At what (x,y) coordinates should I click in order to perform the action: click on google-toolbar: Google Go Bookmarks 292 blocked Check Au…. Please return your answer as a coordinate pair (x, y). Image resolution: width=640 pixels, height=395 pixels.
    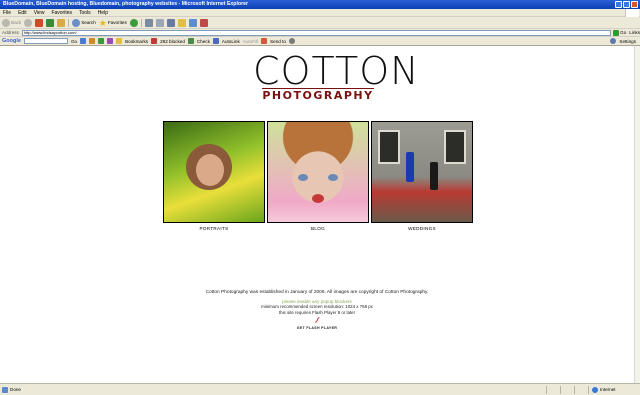
    Looking at the image, I should click on (320, 41).